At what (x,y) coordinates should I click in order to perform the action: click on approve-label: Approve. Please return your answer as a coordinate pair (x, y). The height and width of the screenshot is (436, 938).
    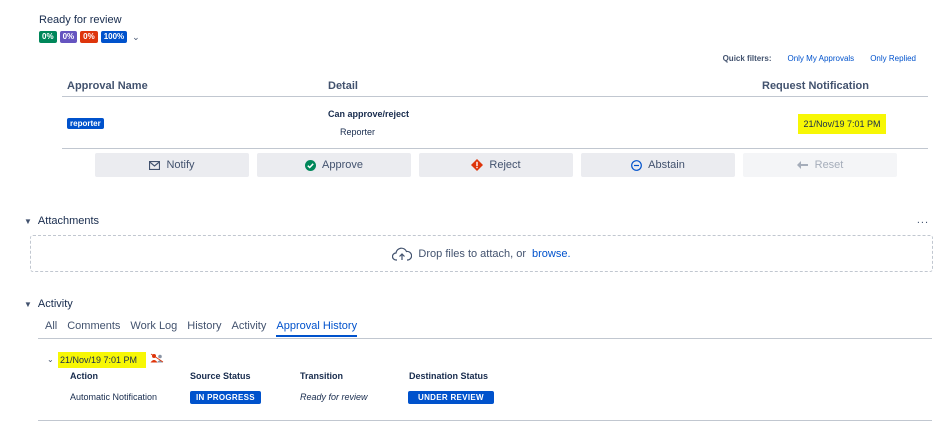
    Looking at the image, I should click on (342, 165).